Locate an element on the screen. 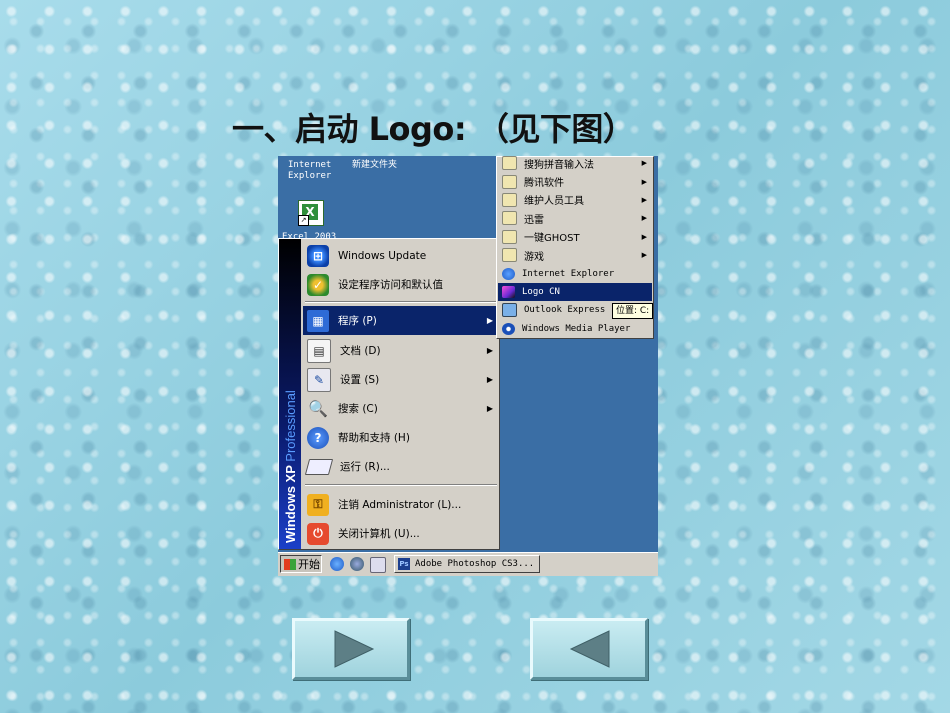 The height and width of the screenshot is (713, 950). submenu-item-label: Outlook Express is located at coordinates (565, 310).